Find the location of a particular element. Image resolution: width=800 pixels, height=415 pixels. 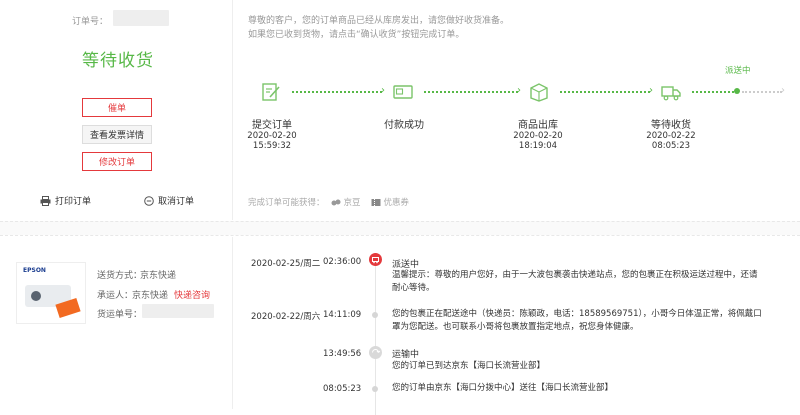

view-invoice-button: 查看发票详情 is located at coordinates (117, 134).